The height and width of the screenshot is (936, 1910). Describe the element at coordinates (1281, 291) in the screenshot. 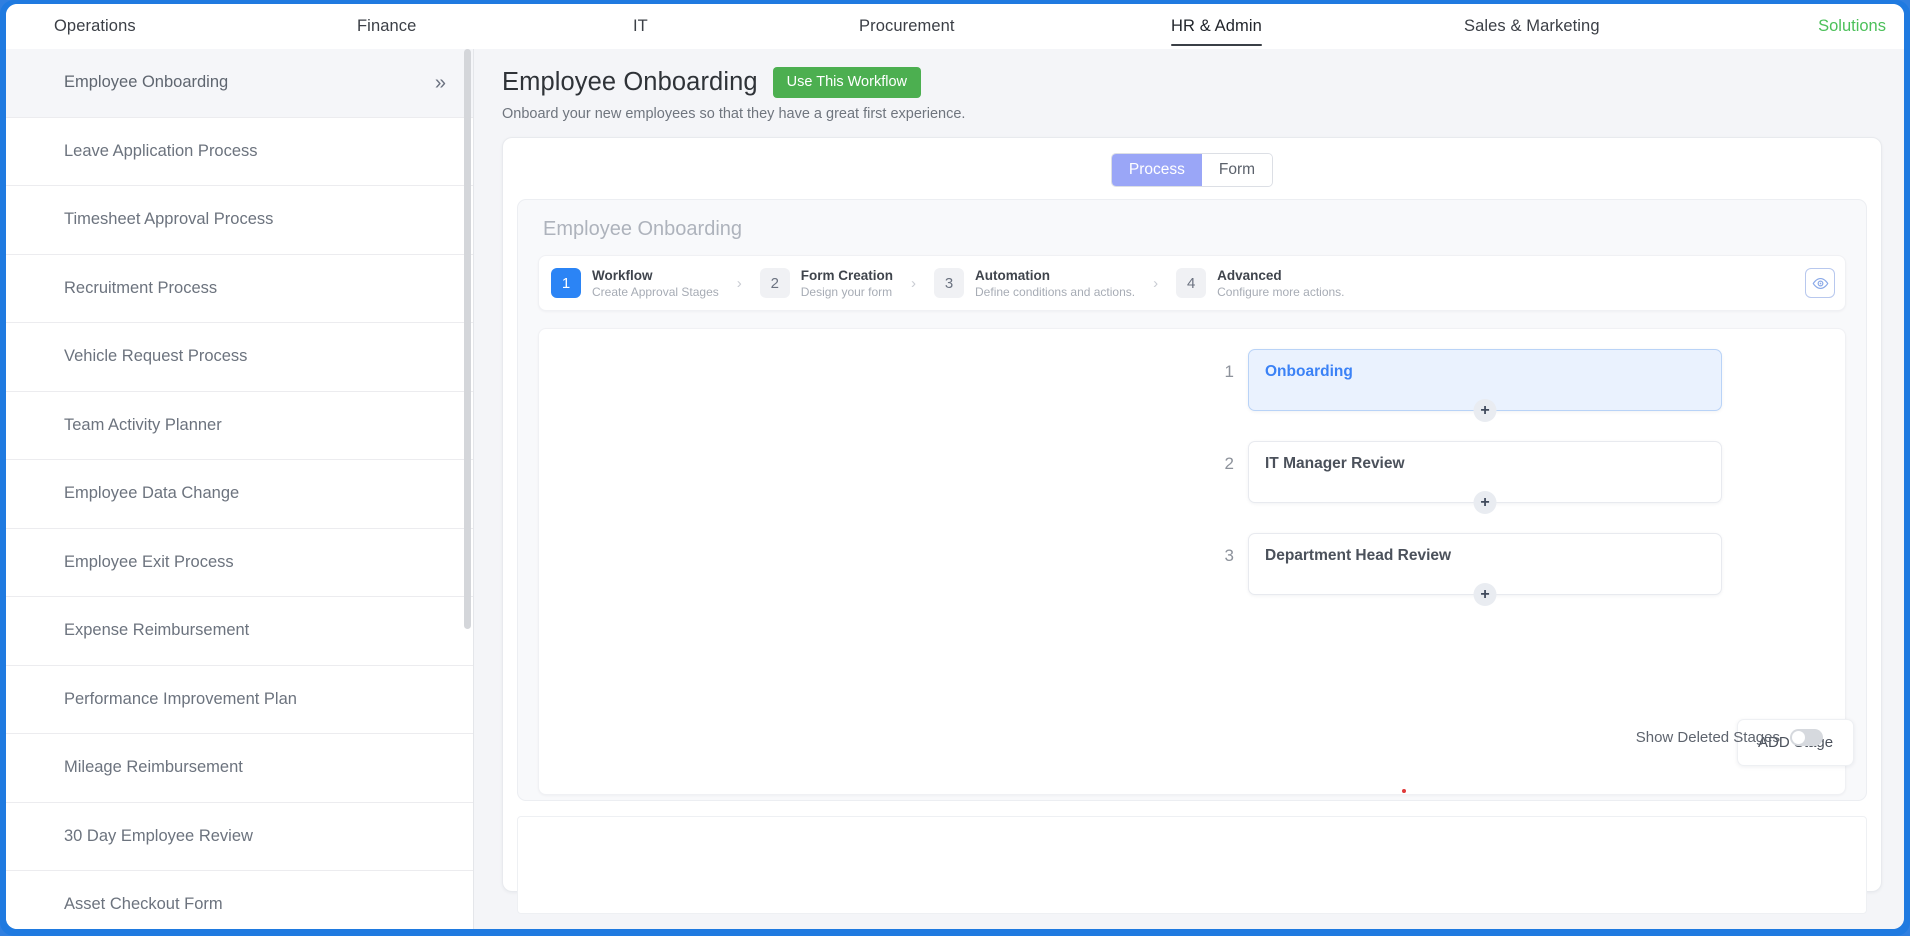

I see `step-description: Configure more actions.` at that location.